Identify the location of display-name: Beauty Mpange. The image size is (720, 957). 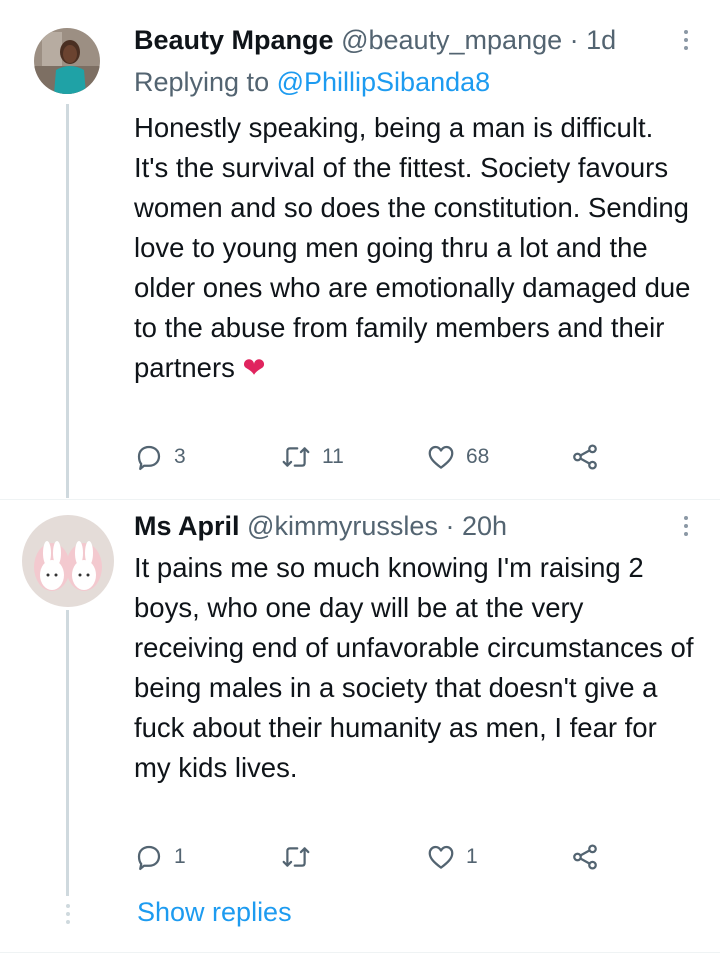
(234, 40).